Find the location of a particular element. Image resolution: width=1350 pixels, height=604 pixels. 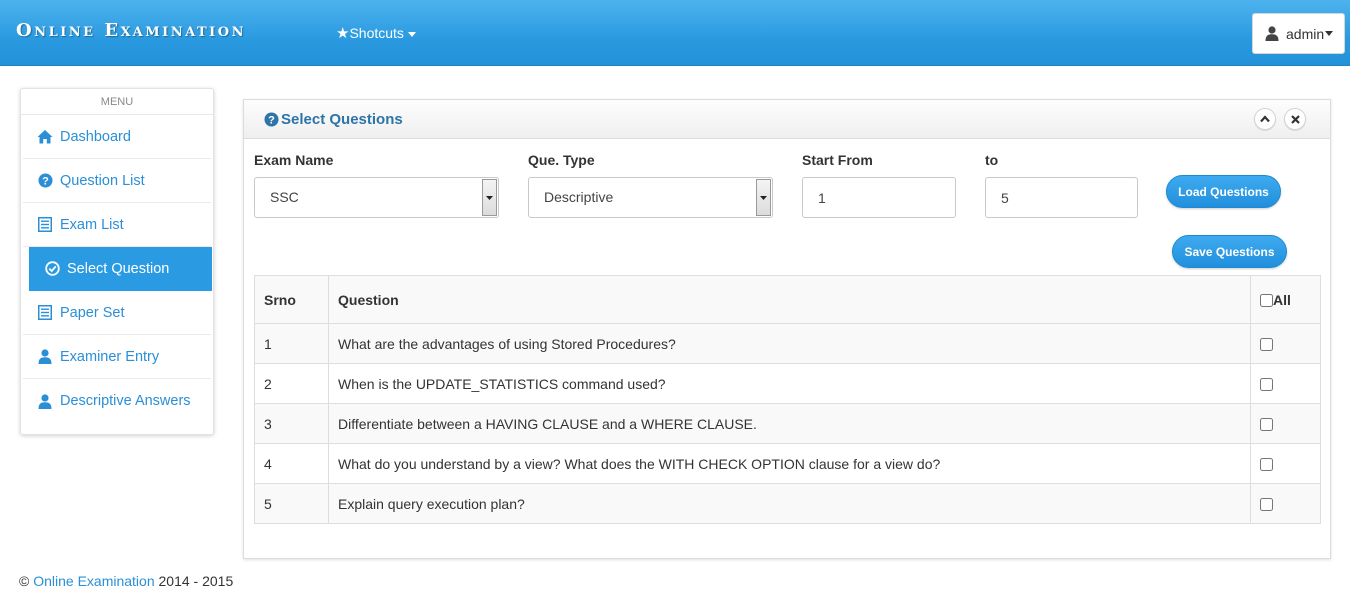

srno-cell: 2 is located at coordinates (291, 383).